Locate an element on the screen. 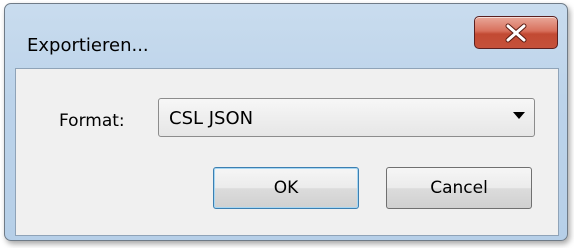  close-icon is located at coordinates (516, 33).